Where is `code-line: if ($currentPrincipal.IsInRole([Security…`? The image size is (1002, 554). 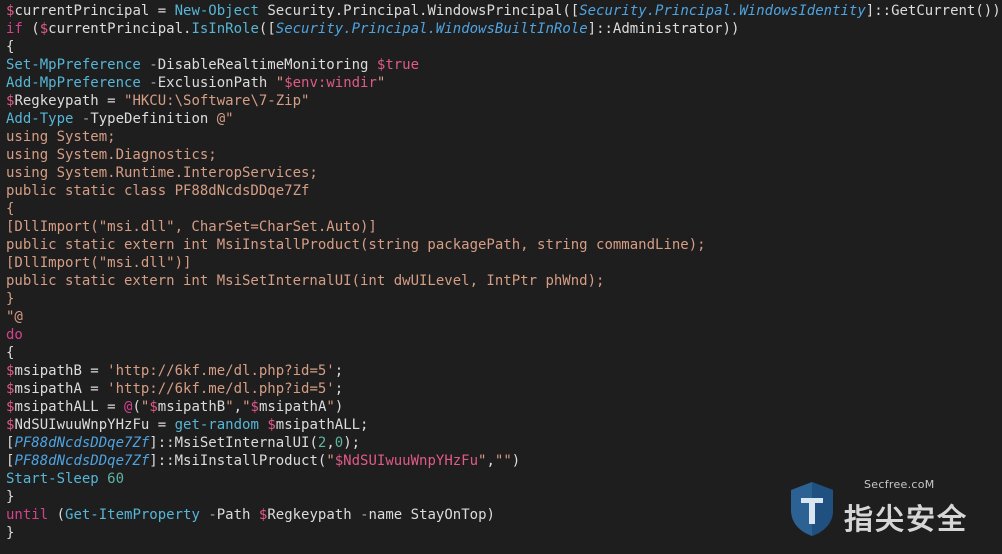
code-line: if ($currentPrincipal.IsInRole([Security… is located at coordinates (503, 29).